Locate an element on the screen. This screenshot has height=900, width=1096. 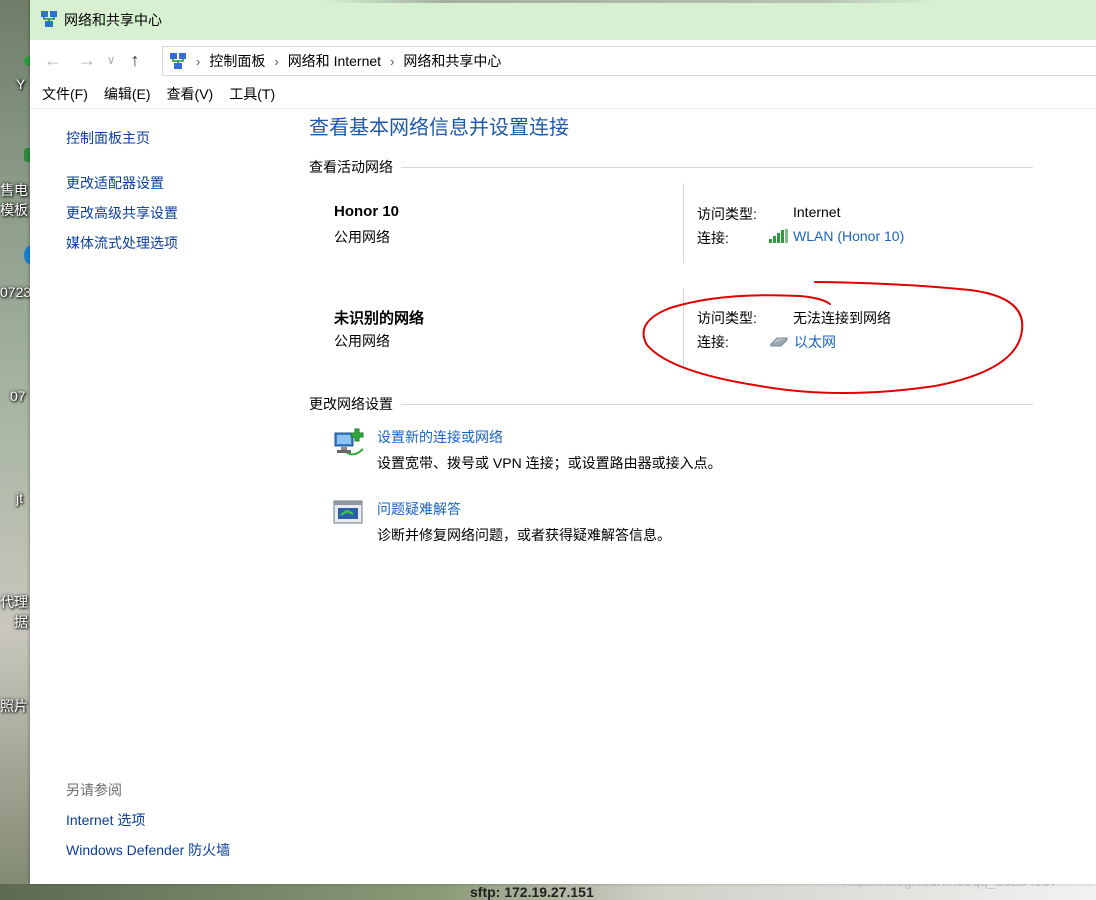
breadcrumb-network-center: 网络和共享中心 is located at coordinates (452, 61).